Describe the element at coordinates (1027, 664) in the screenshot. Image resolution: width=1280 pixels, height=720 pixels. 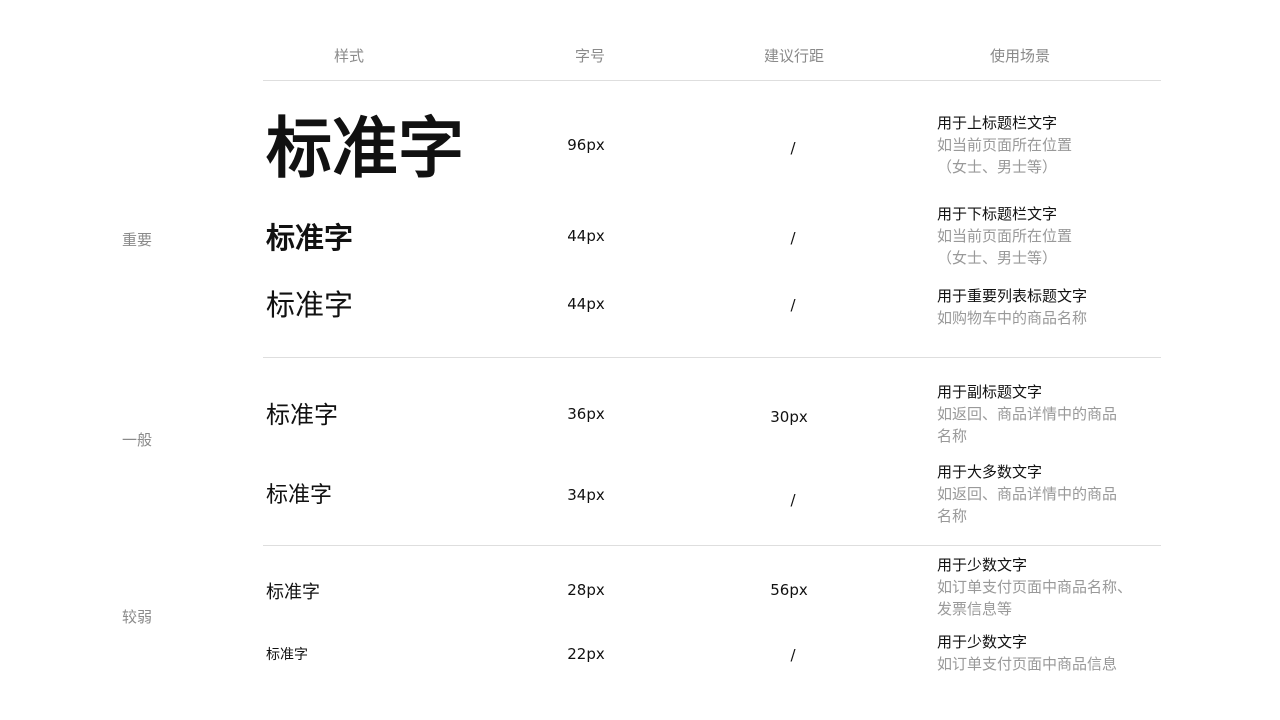
I see `usage-desc: 如订单支付页面中商品信息` at that location.